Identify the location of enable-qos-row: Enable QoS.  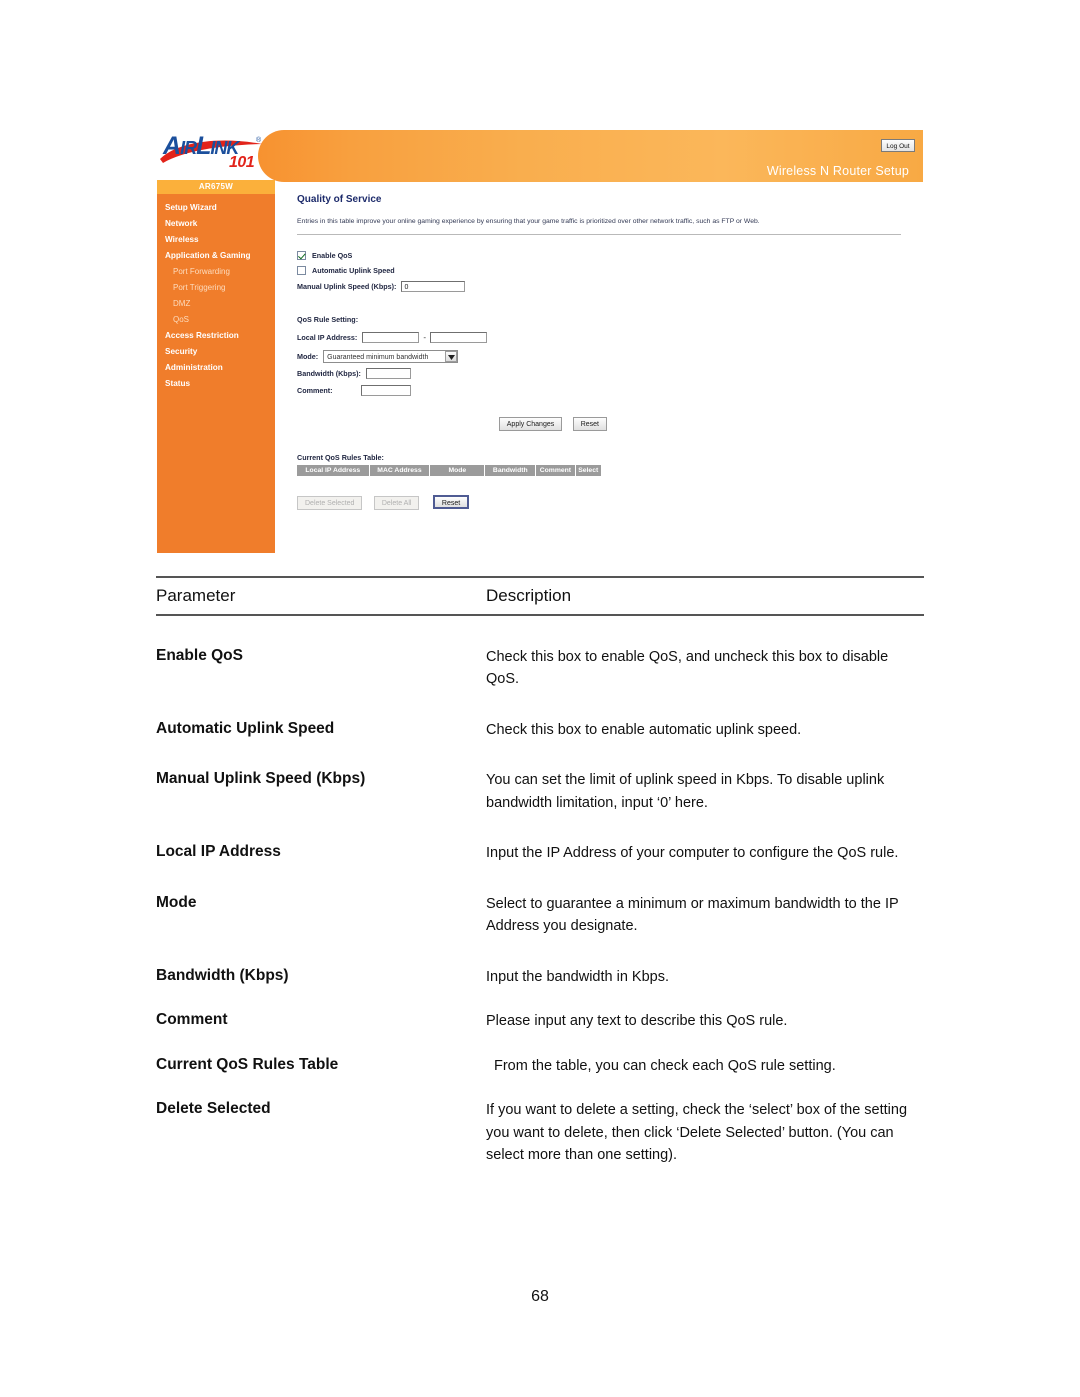
(610, 255).